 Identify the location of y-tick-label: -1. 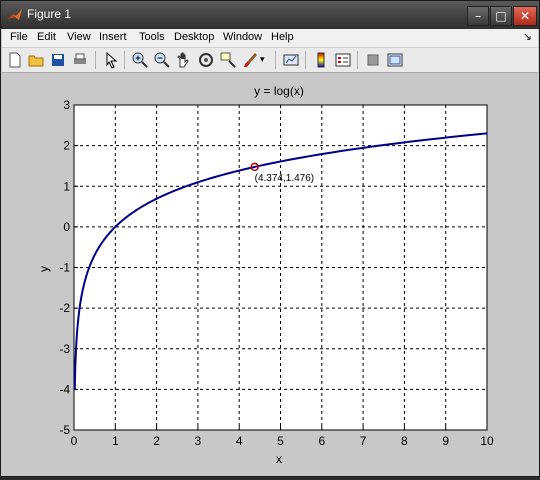
(64, 268).